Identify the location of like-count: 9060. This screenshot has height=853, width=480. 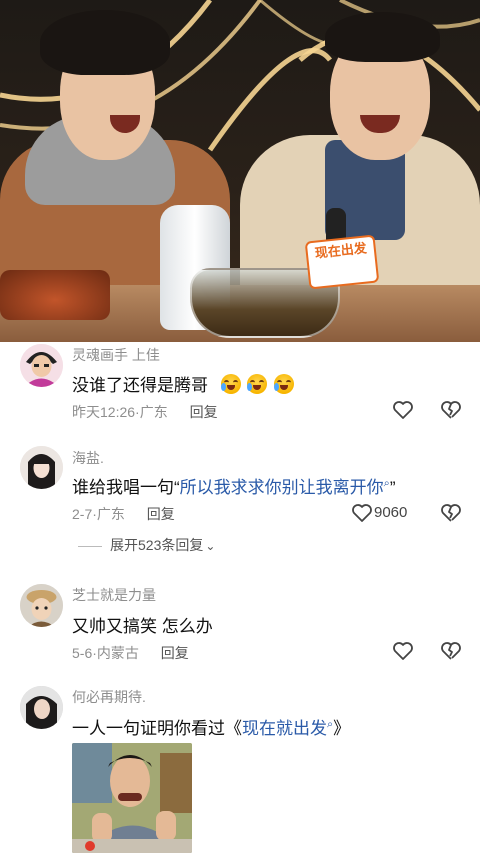
(391, 512).